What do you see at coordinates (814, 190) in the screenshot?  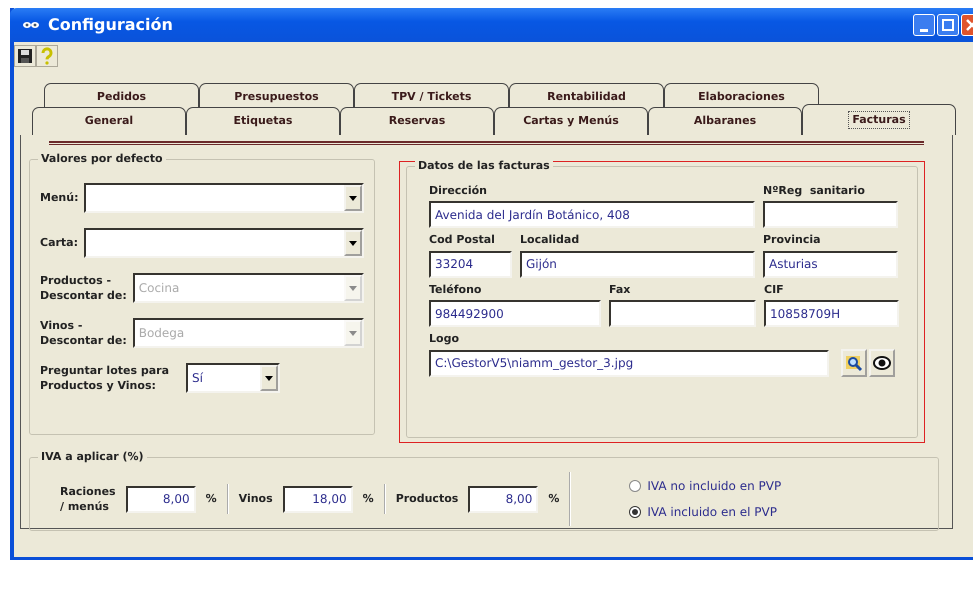 I see `field-label: NºReg sanitario` at bounding box center [814, 190].